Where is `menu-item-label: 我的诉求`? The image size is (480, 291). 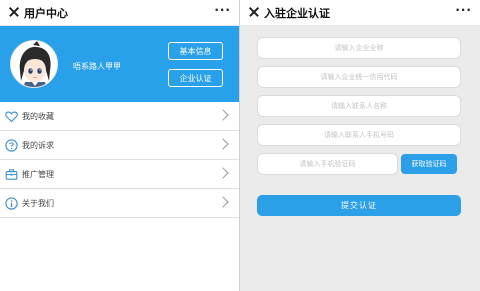 menu-item-label: 我的诉求 is located at coordinates (38, 145).